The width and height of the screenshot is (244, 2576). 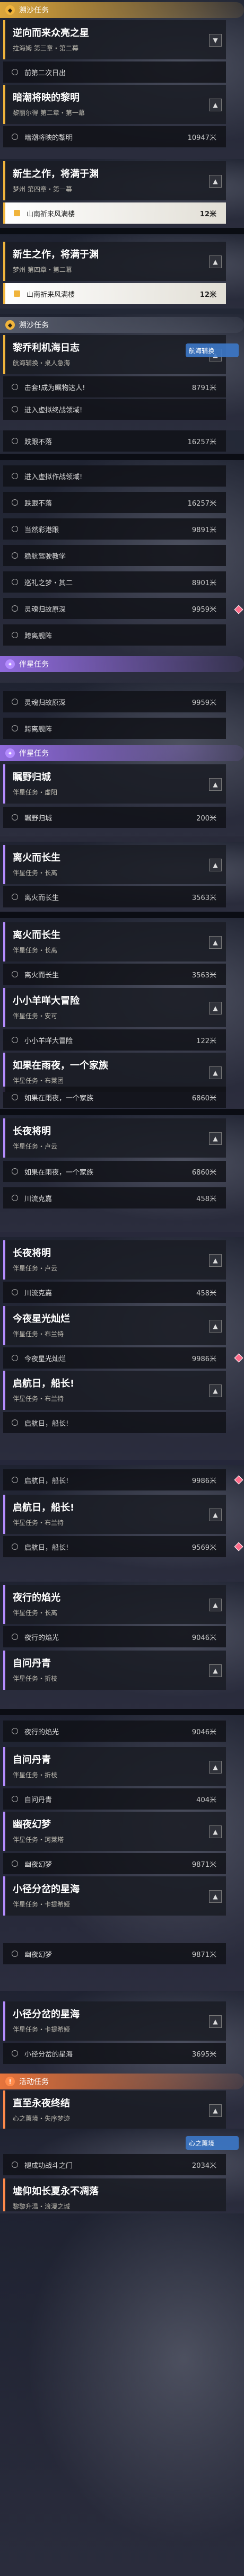 I want to click on quest-card: 如果在雨夜，一个家族 伴星任务・布莱团 ▲, so click(x=115, y=1072).